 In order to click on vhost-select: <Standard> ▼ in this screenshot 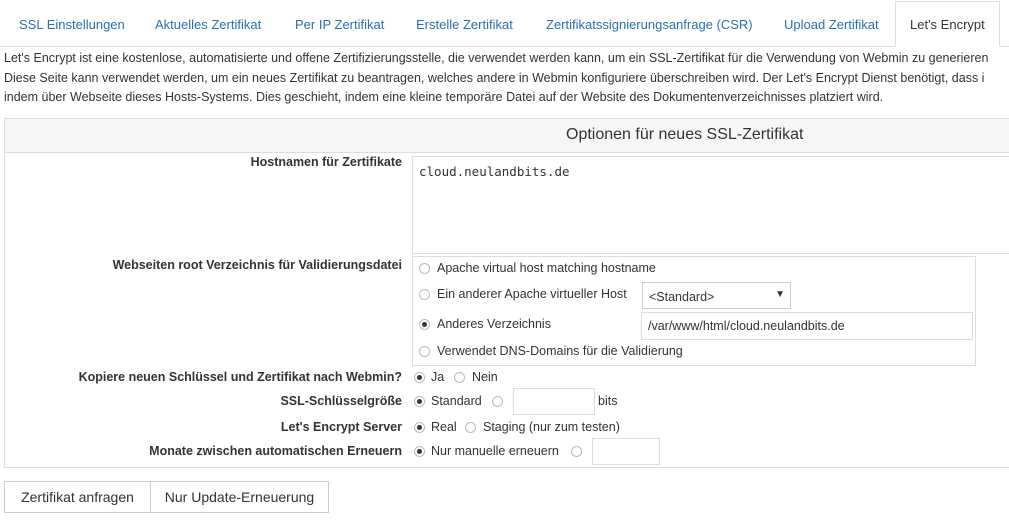, I will do `click(716, 295)`.